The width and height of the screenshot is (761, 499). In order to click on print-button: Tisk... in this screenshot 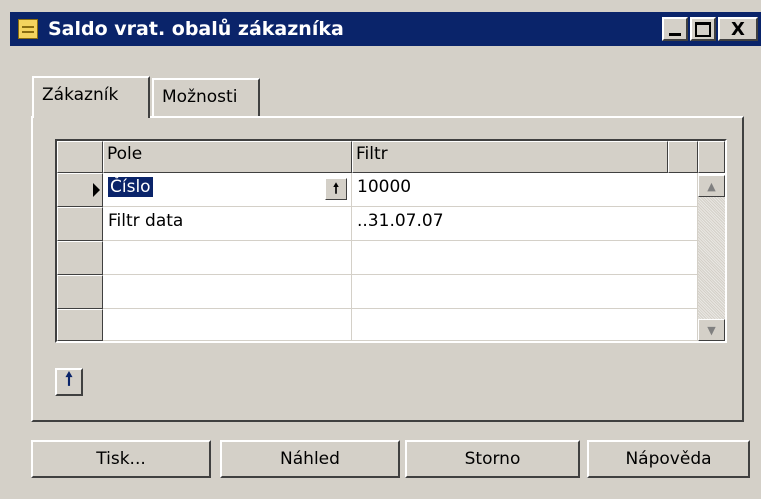, I will do `click(121, 459)`.